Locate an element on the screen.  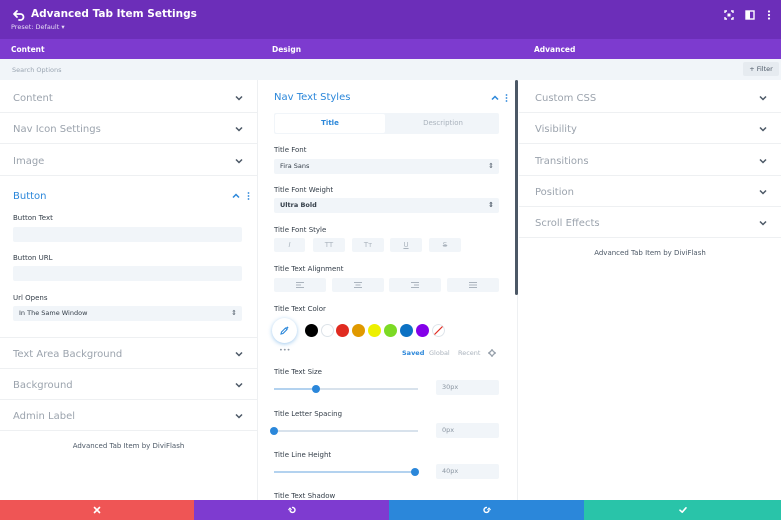
settings-tabs: Content Design Advanced is located at coordinates (390, 49).